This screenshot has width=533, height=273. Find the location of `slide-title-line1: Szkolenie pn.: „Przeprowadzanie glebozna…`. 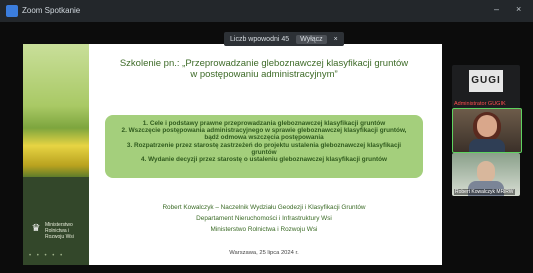

slide-title-line1: Szkolenie pn.: „Przeprowadzanie glebozna… is located at coordinates (264, 63).